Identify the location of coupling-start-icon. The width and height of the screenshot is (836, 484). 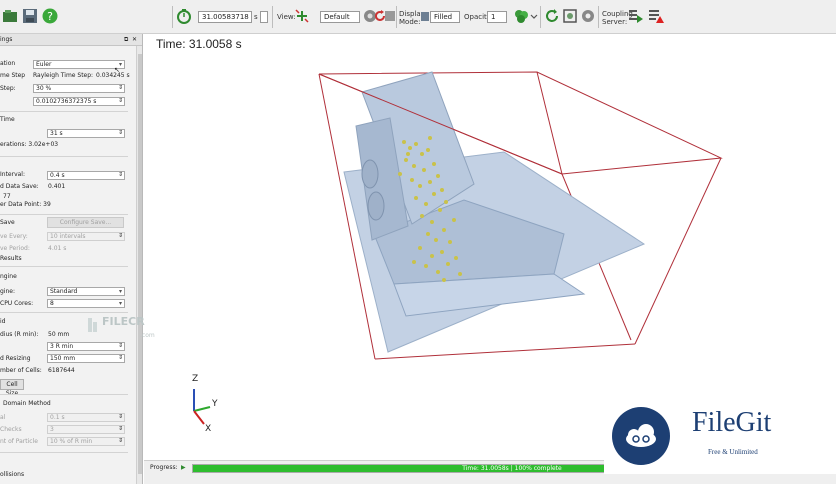
(636, 16).